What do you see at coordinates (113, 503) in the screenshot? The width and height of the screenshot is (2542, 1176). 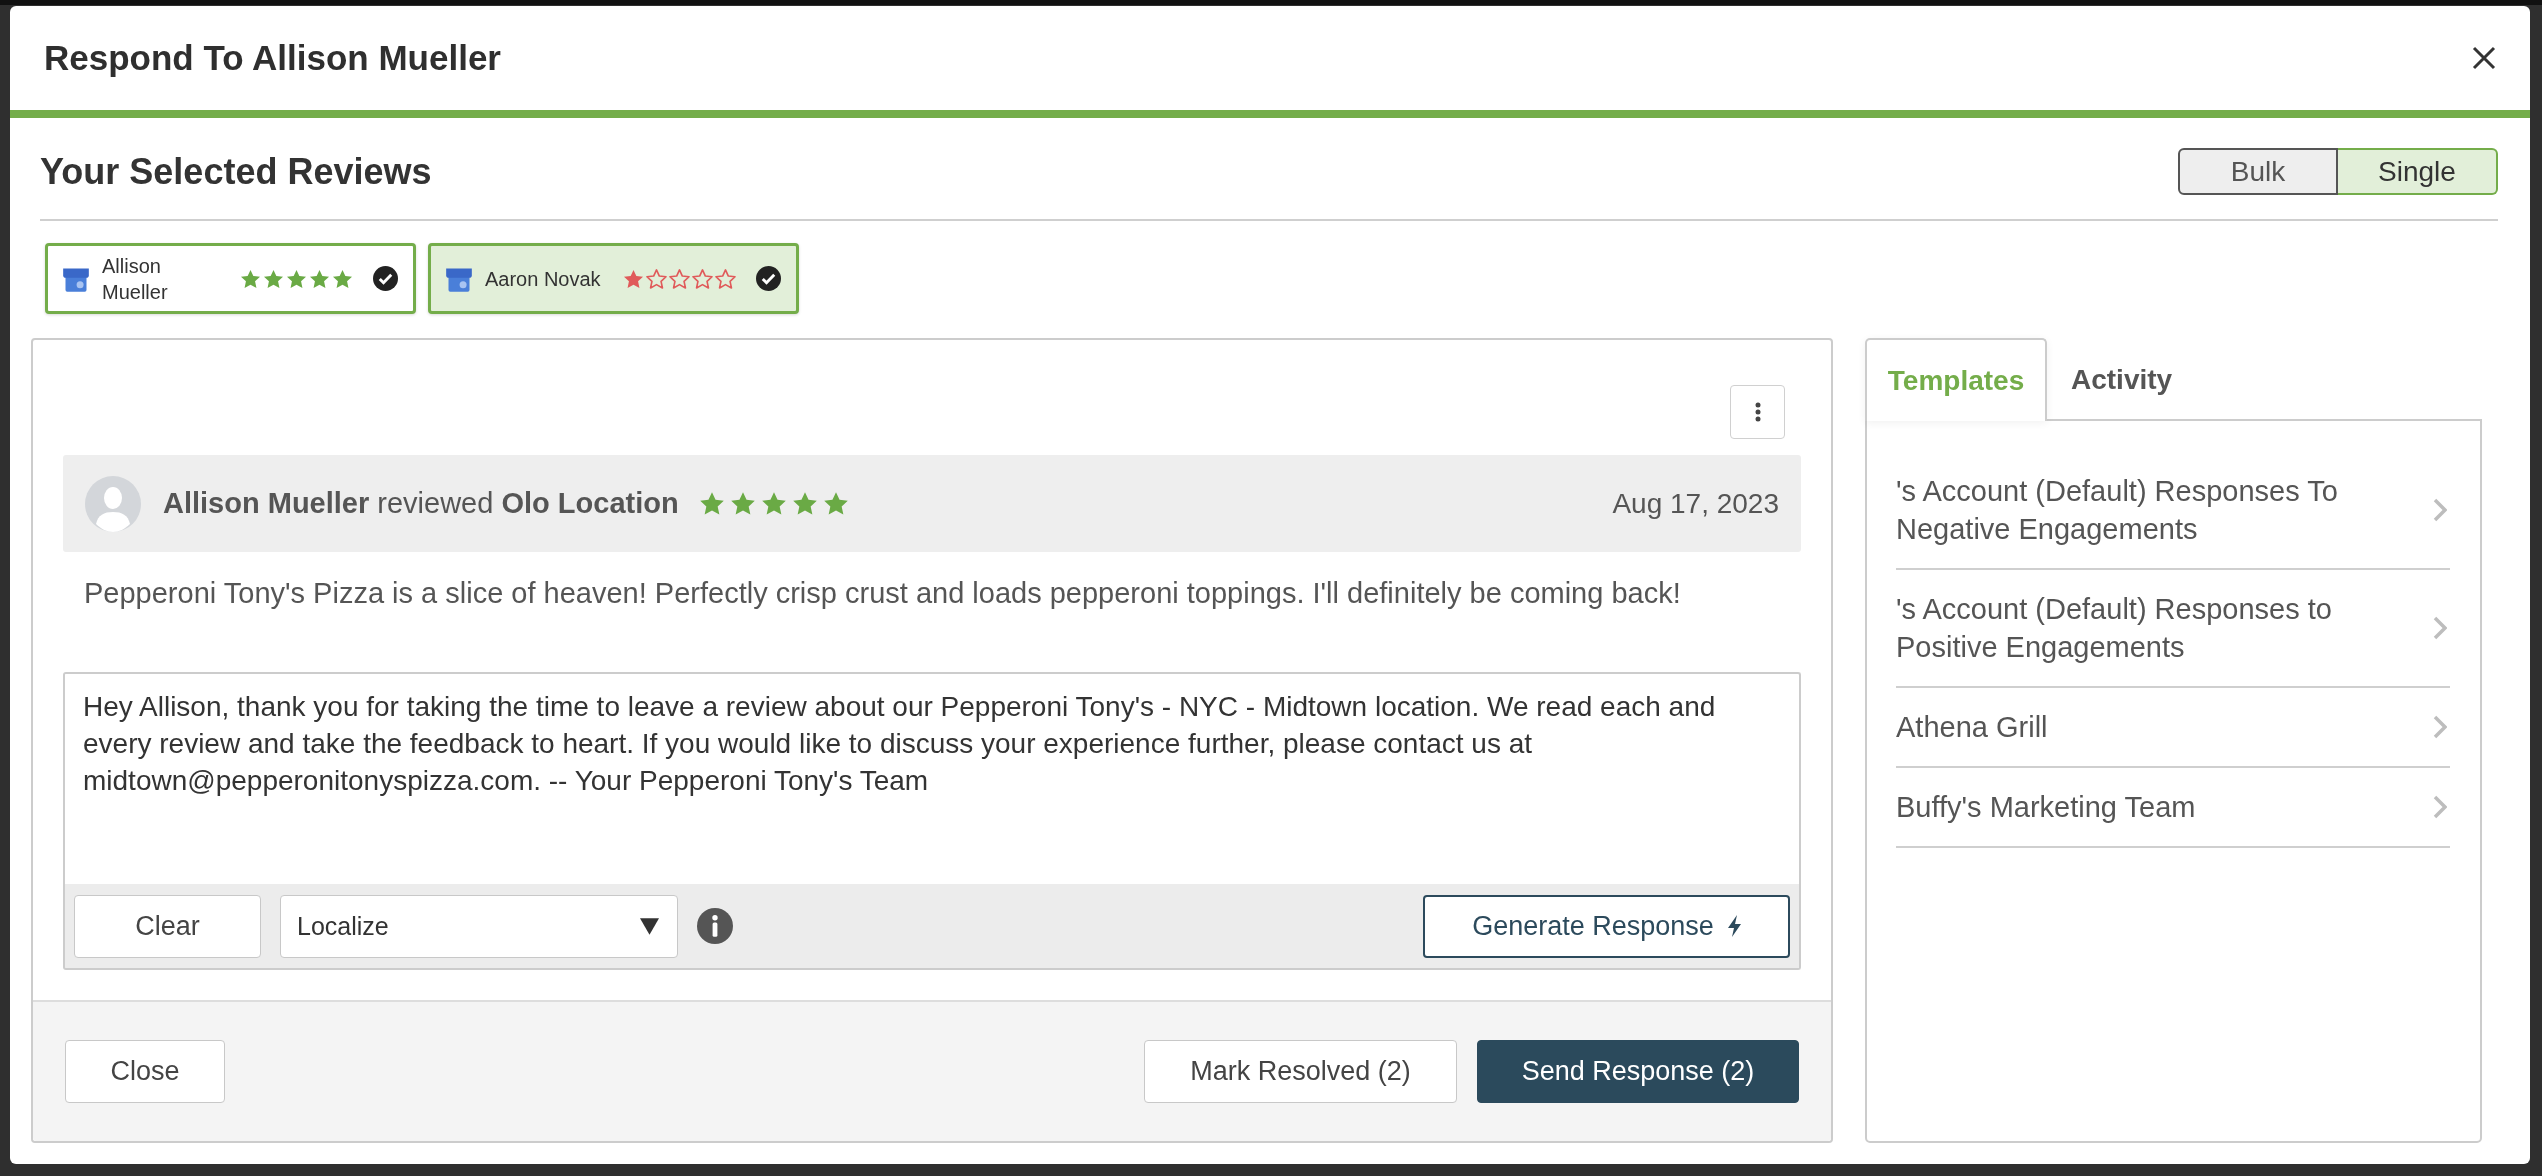 I see `avatar-icon` at bounding box center [113, 503].